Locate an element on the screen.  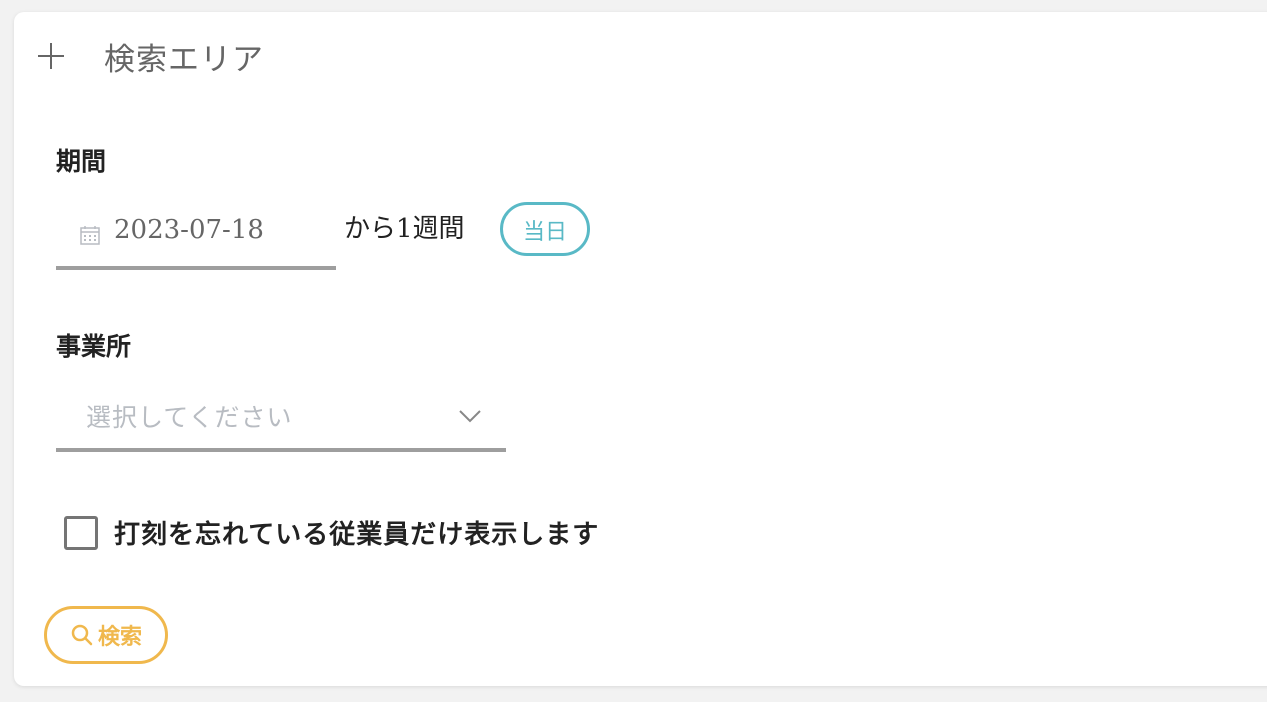
search-icon is located at coordinates (82, 635).